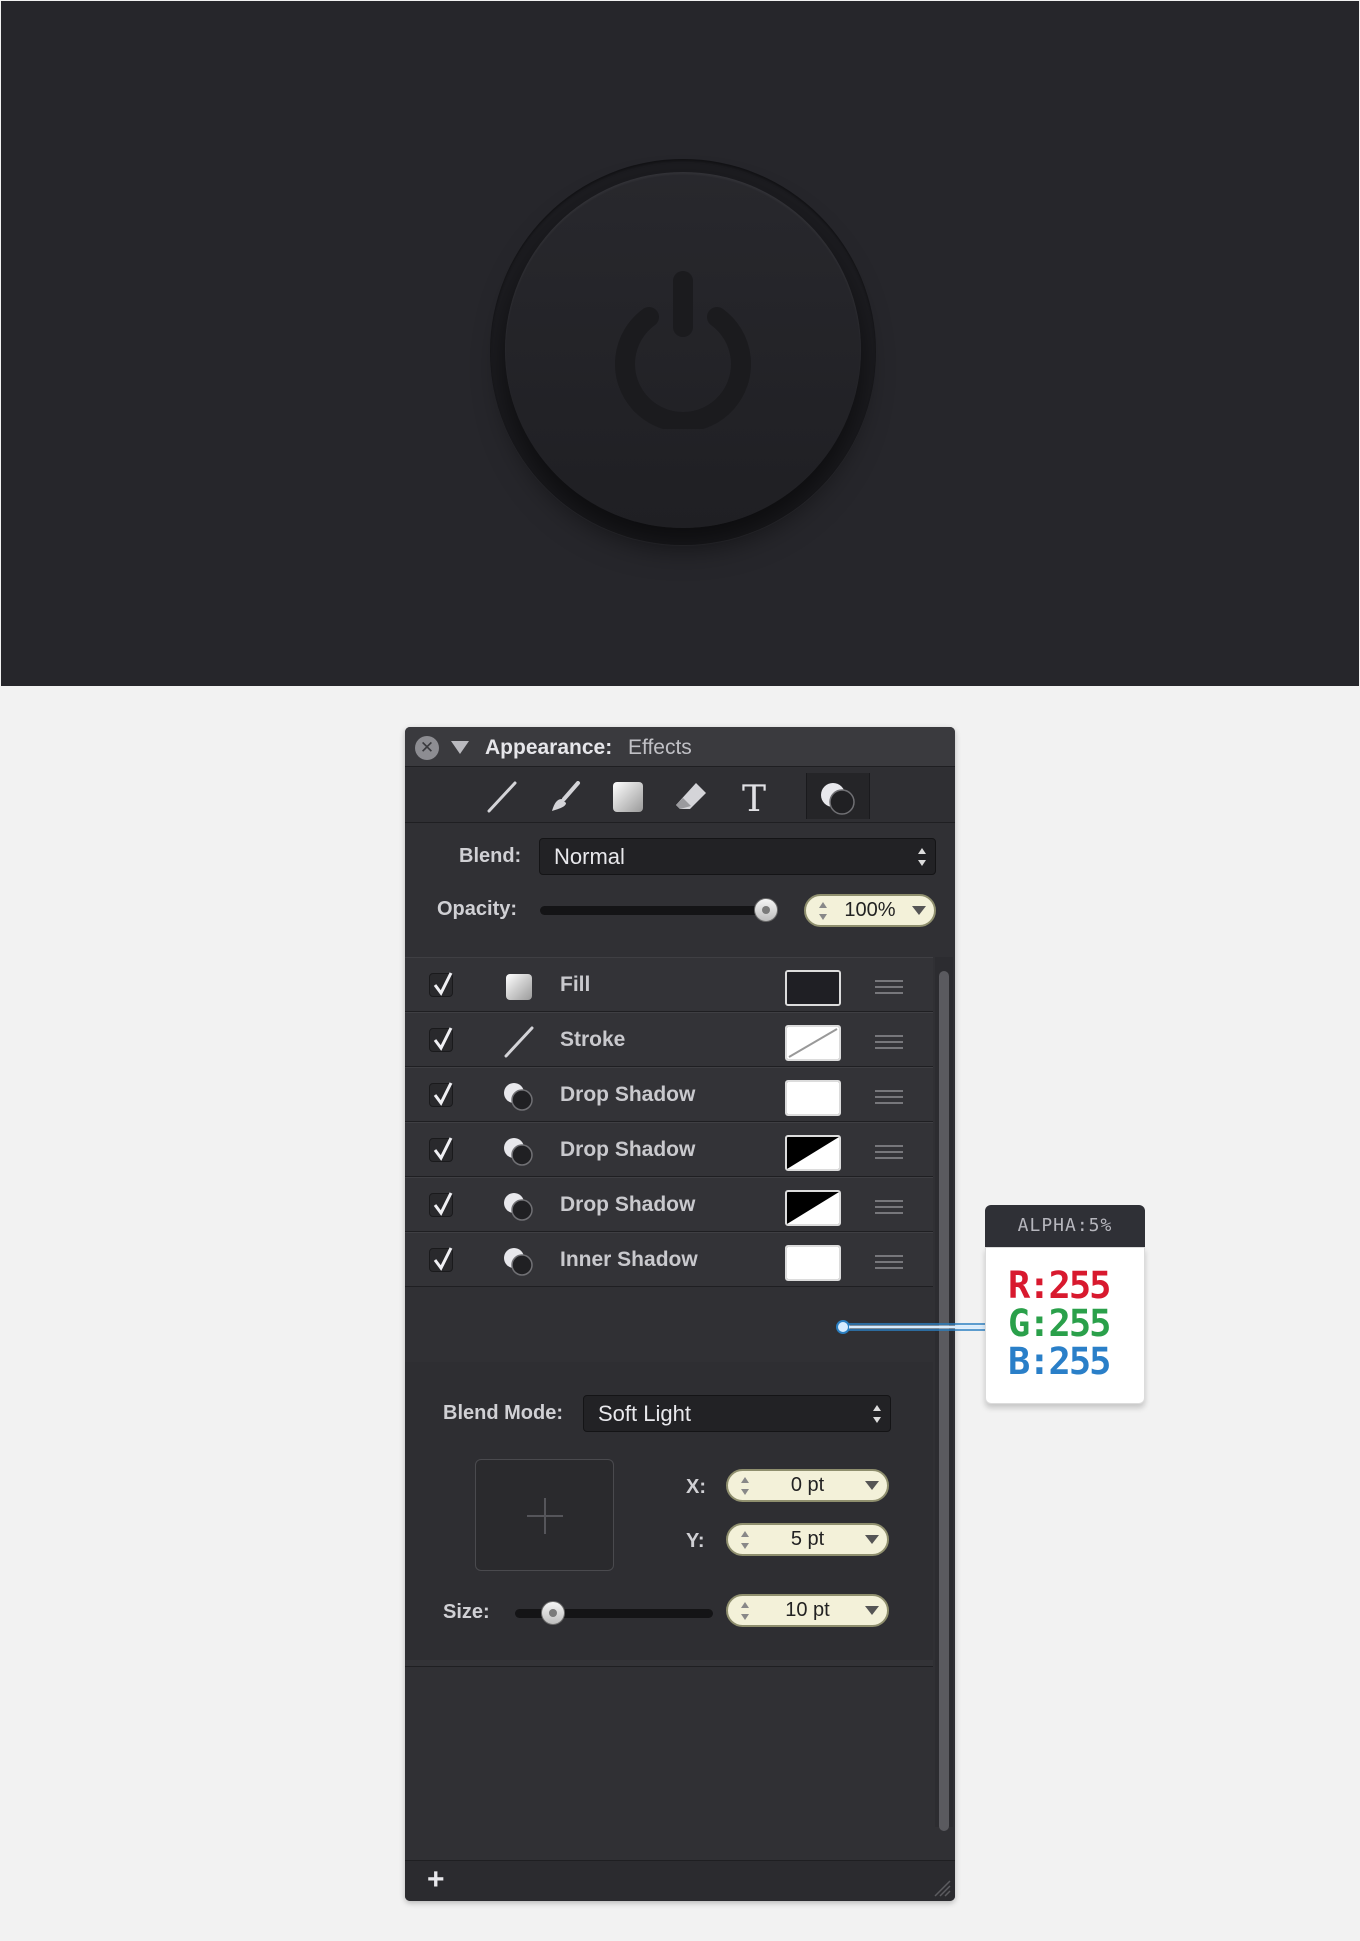  Describe the element at coordinates (680, 747) in the screenshot. I see `panel-titlebar: ✕ Appearance: Effects` at that location.